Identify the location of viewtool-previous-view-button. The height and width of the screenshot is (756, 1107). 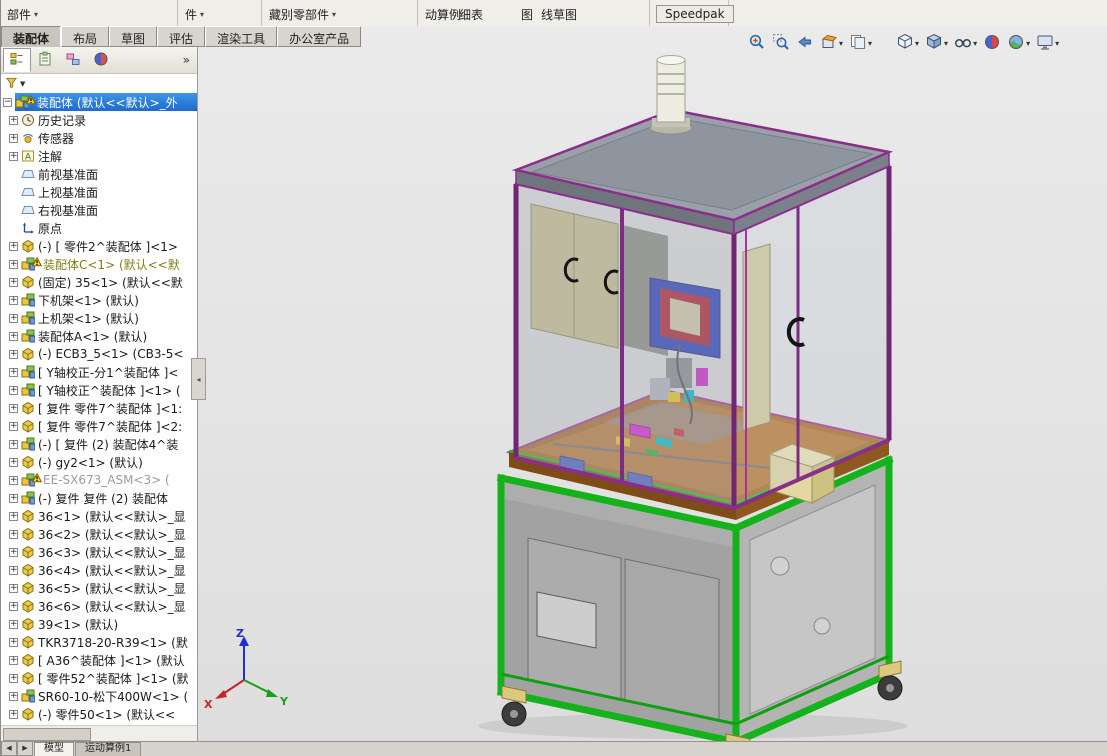
(805, 43).